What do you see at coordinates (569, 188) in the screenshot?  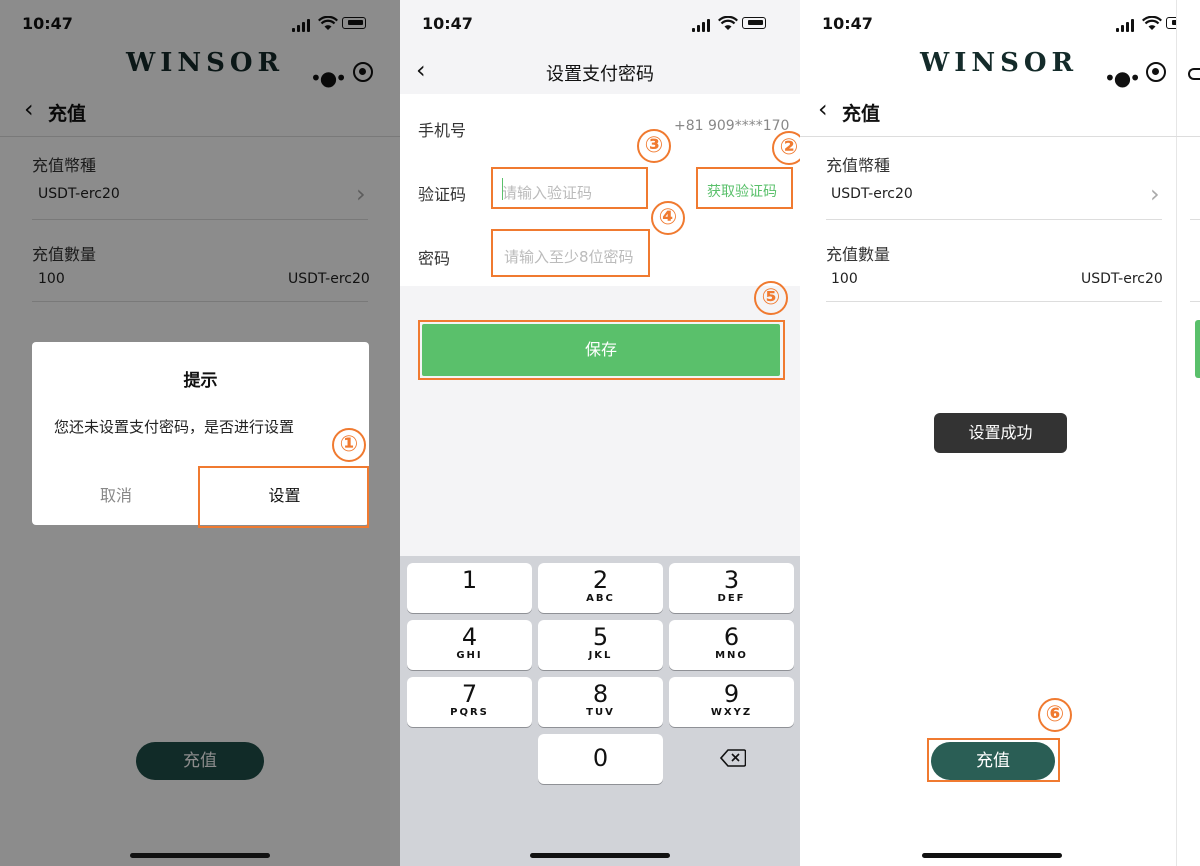 I see `highlight-code-input` at bounding box center [569, 188].